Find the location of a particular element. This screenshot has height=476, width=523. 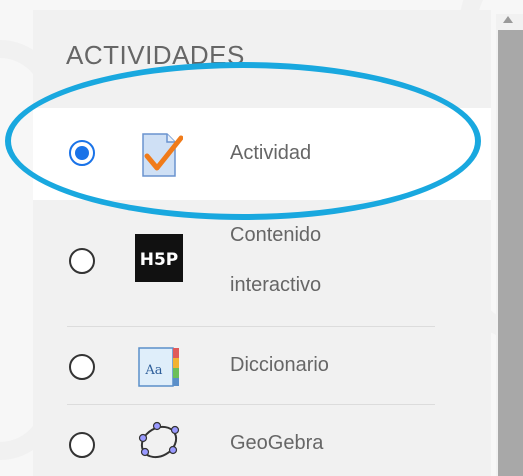

activity-option-diccionario: Aa Diccionario is located at coordinates (262, 367).